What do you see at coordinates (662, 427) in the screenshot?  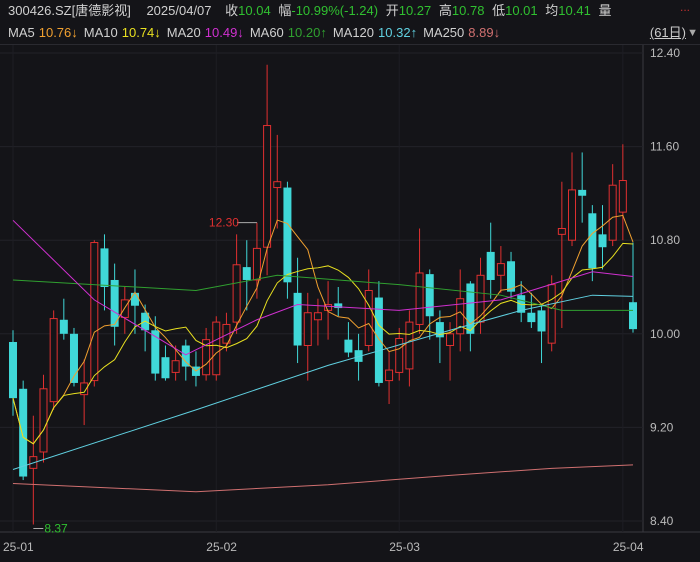 I see `y-tick-label: 9.20` at bounding box center [662, 427].